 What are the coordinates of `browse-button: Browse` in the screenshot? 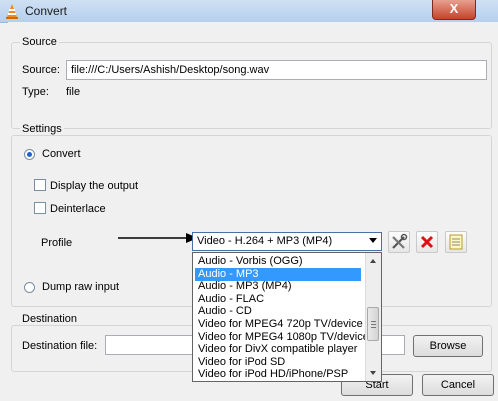 It's located at (448, 346).